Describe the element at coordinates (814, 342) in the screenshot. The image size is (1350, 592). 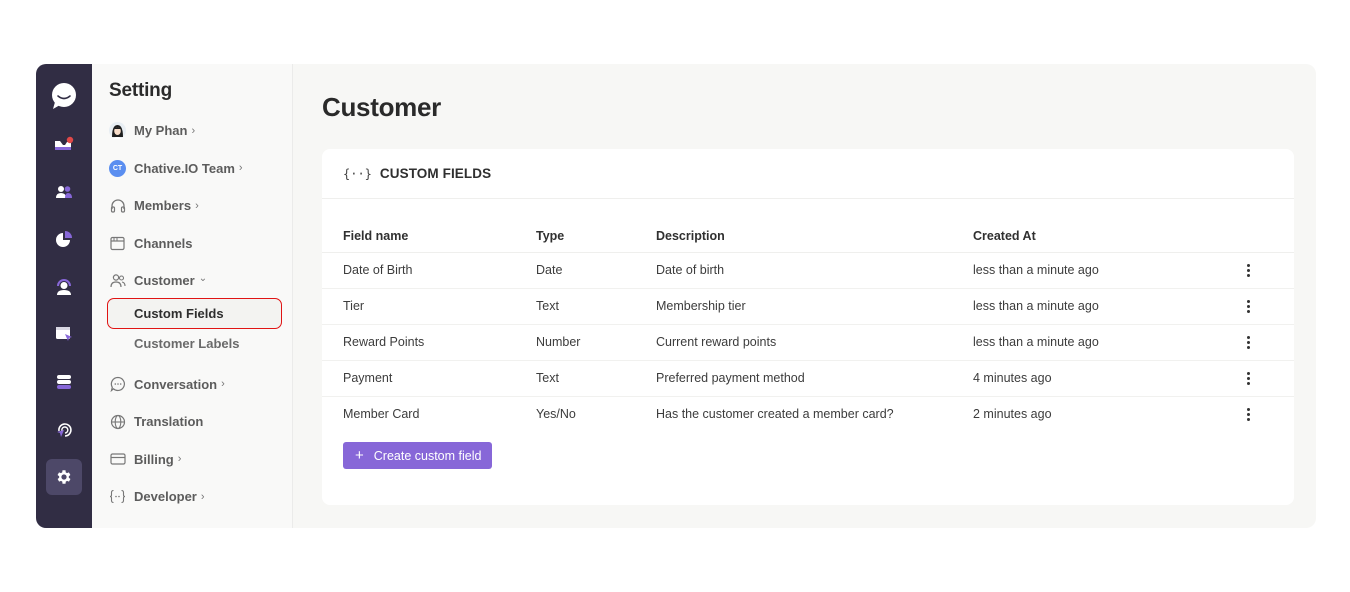
I see `cell-description: Current reward points` at that location.